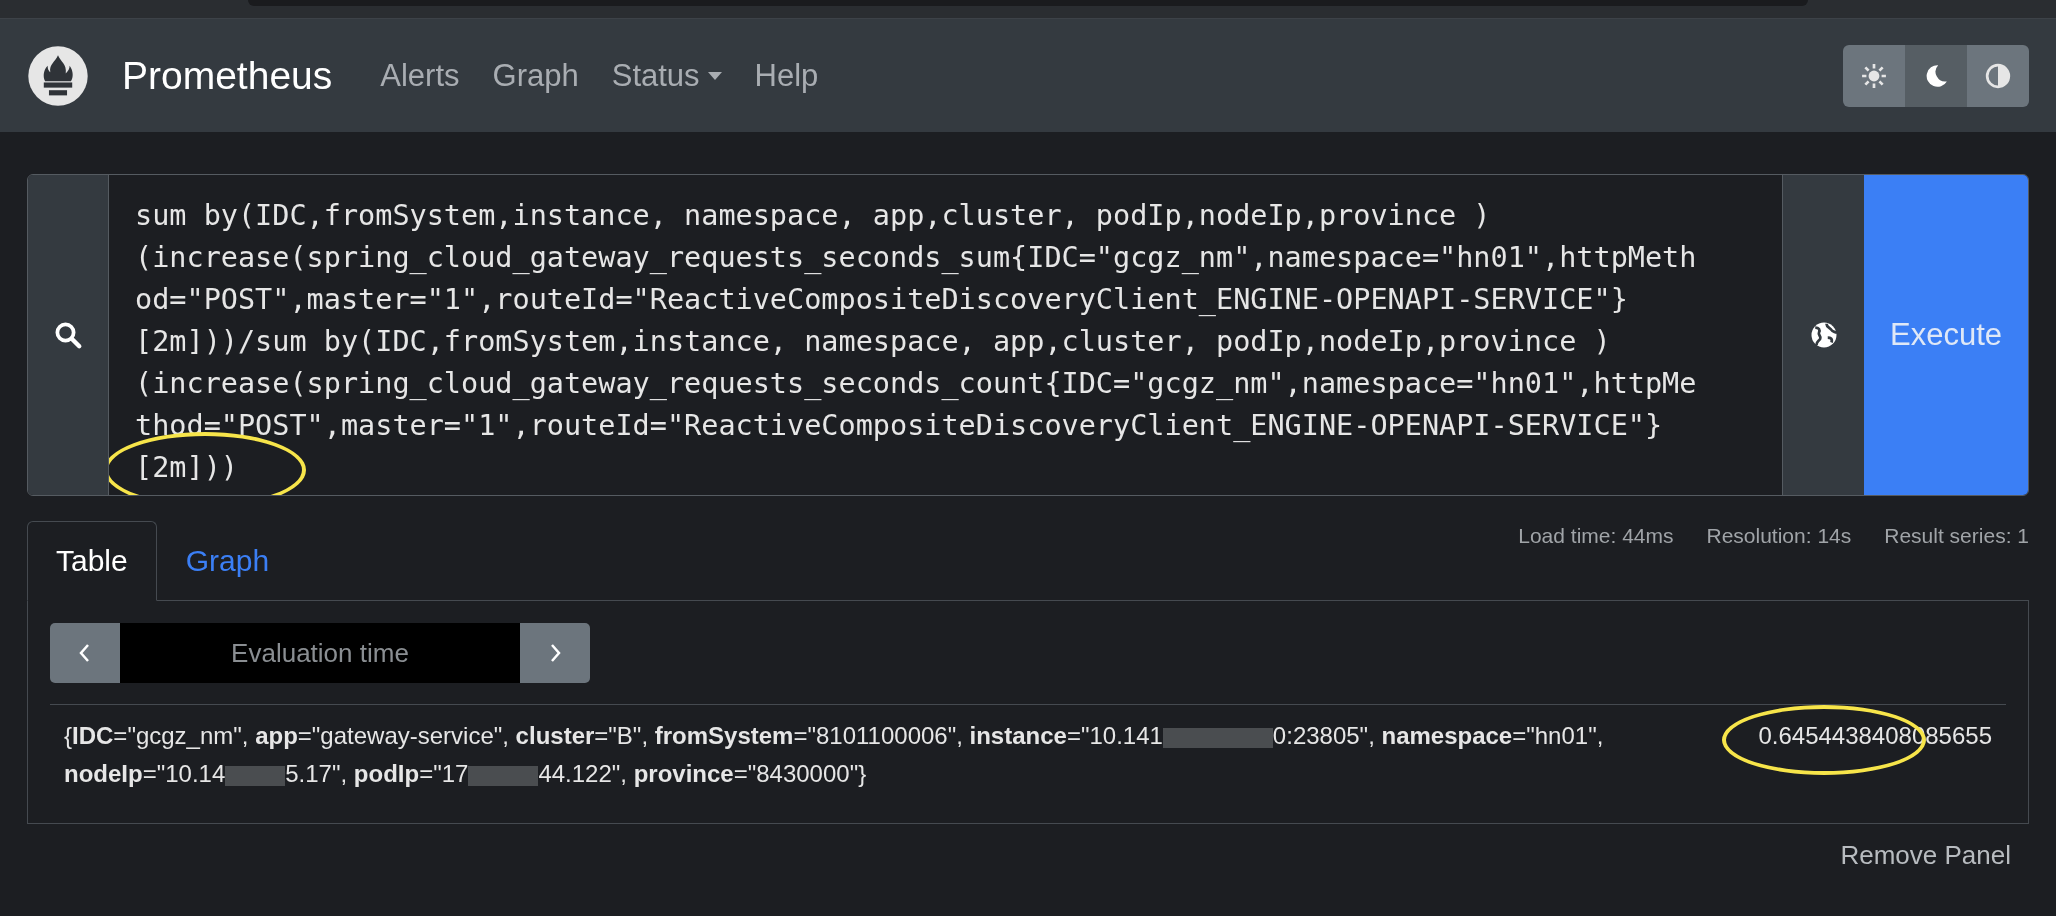 The width and height of the screenshot is (2056, 916). Describe the element at coordinates (58, 75) in the screenshot. I see `flame-logo-icon` at that location.